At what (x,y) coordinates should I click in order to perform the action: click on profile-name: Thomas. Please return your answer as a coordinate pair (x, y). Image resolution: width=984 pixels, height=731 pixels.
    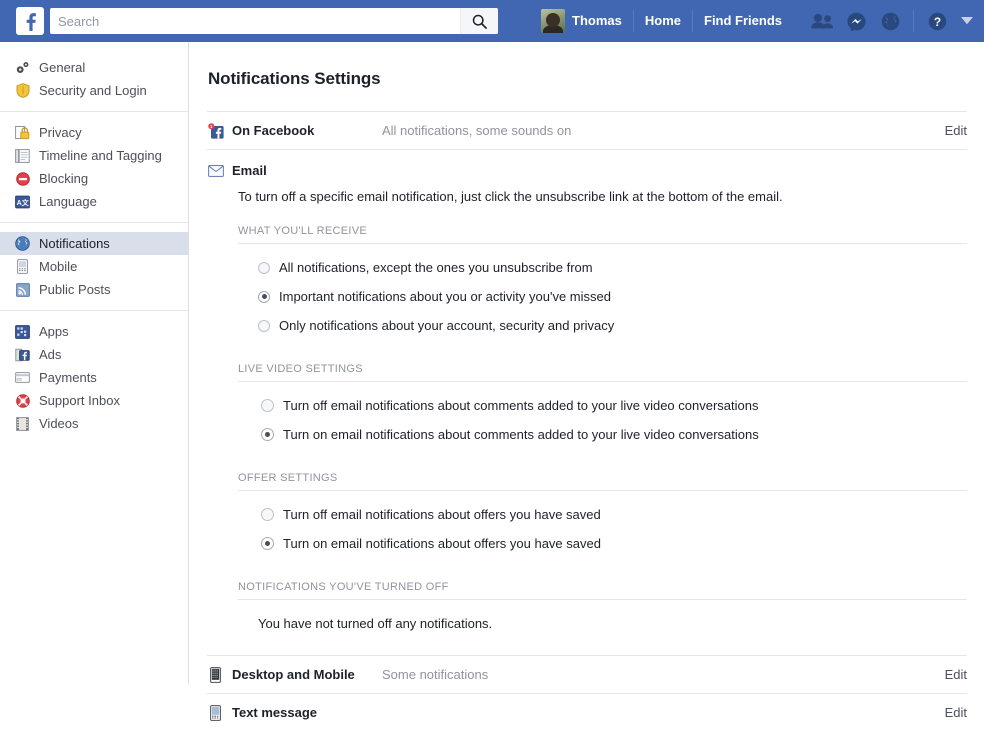
    Looking at the image, I should click on (597, 20).